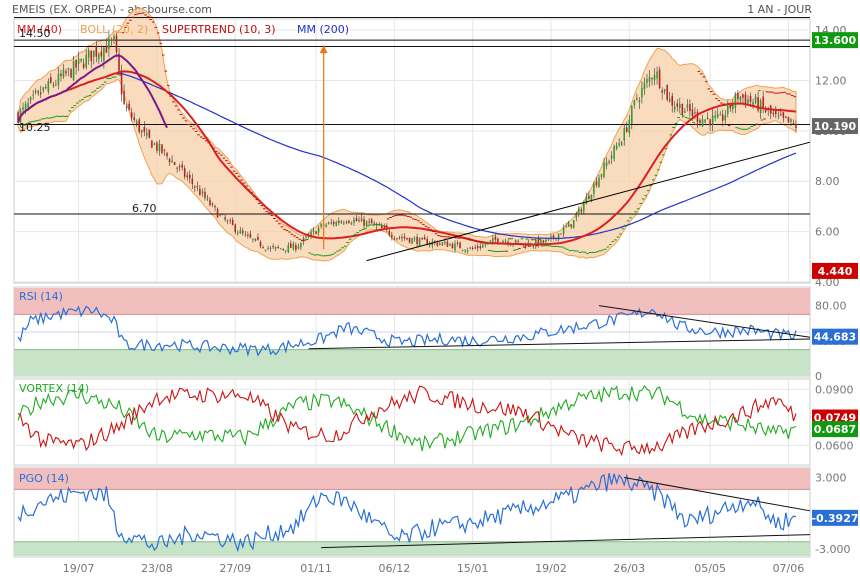 Image resolution: width=860 pixels, height=580 pixels. I want to click on rsi-overbought-zone, so click(412, 301).